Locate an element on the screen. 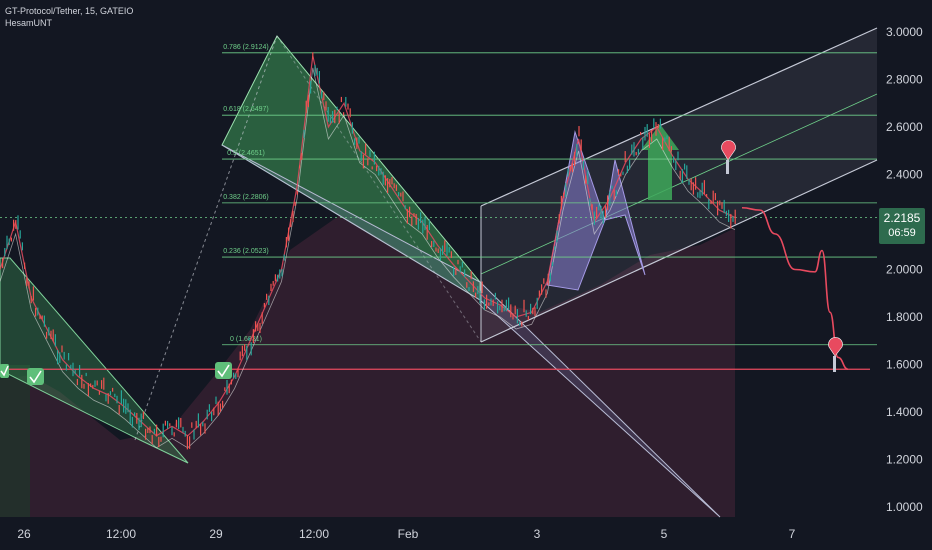 The image size is (932, 550). y-tick-label: 1.0000 is located at coordinates (904, 507).